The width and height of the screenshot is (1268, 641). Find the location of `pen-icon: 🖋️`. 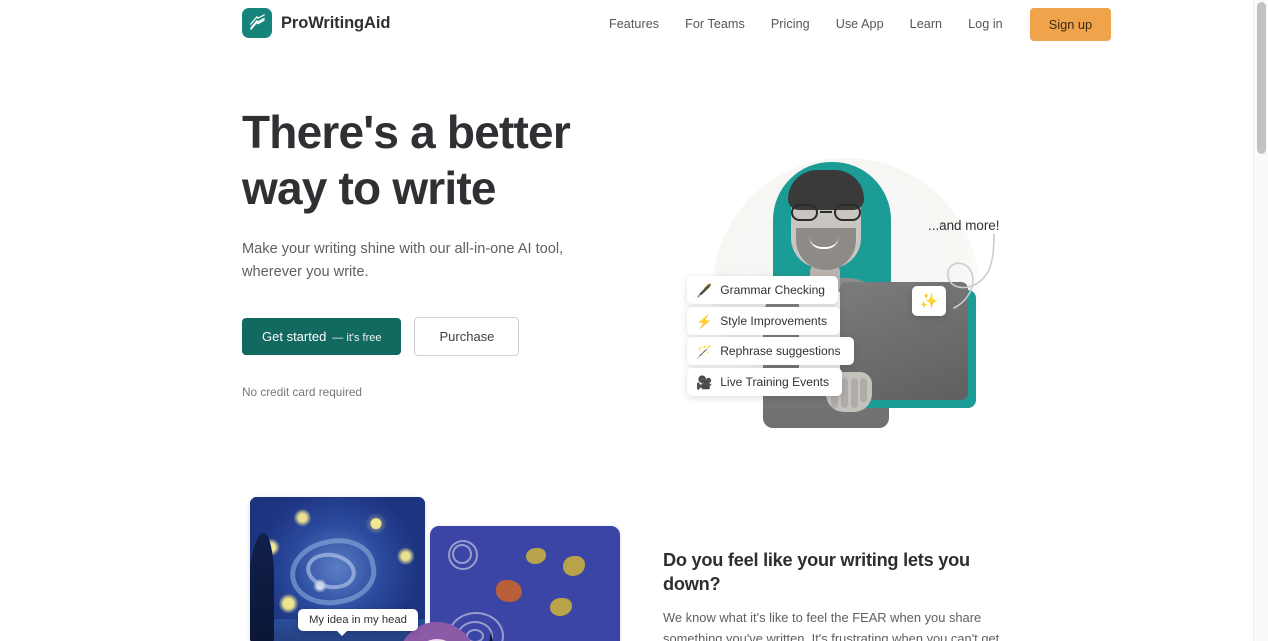

pen-icon: 🖋️ is located at coordinates (704, 290).